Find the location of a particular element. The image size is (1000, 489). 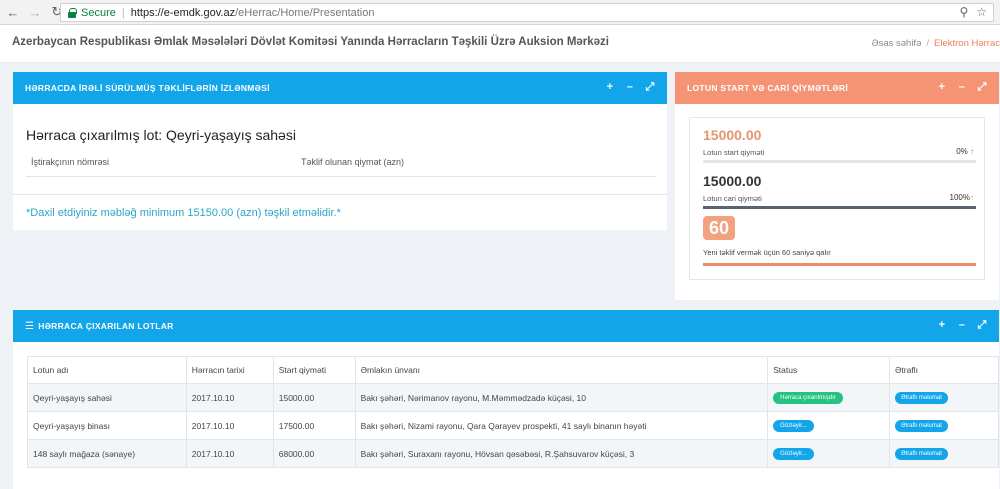

lots-panel-title: HƏRRACA ÇIXARILAN LOTLAR is located at coordinates (106, 326).